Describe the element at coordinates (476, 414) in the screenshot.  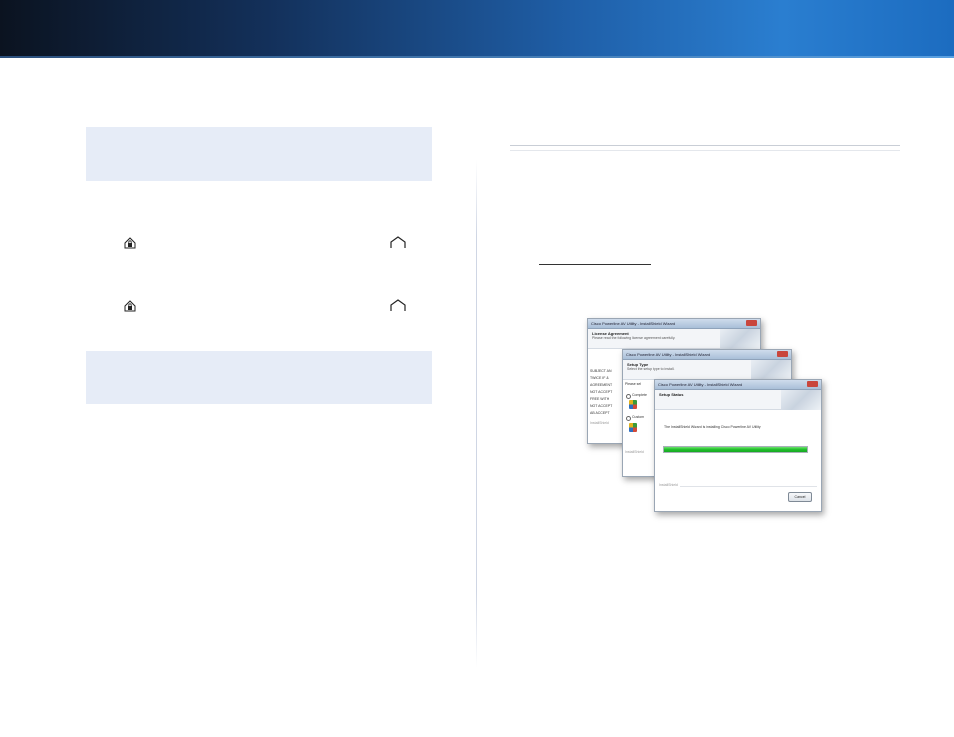
I see `column-divider` at that location.